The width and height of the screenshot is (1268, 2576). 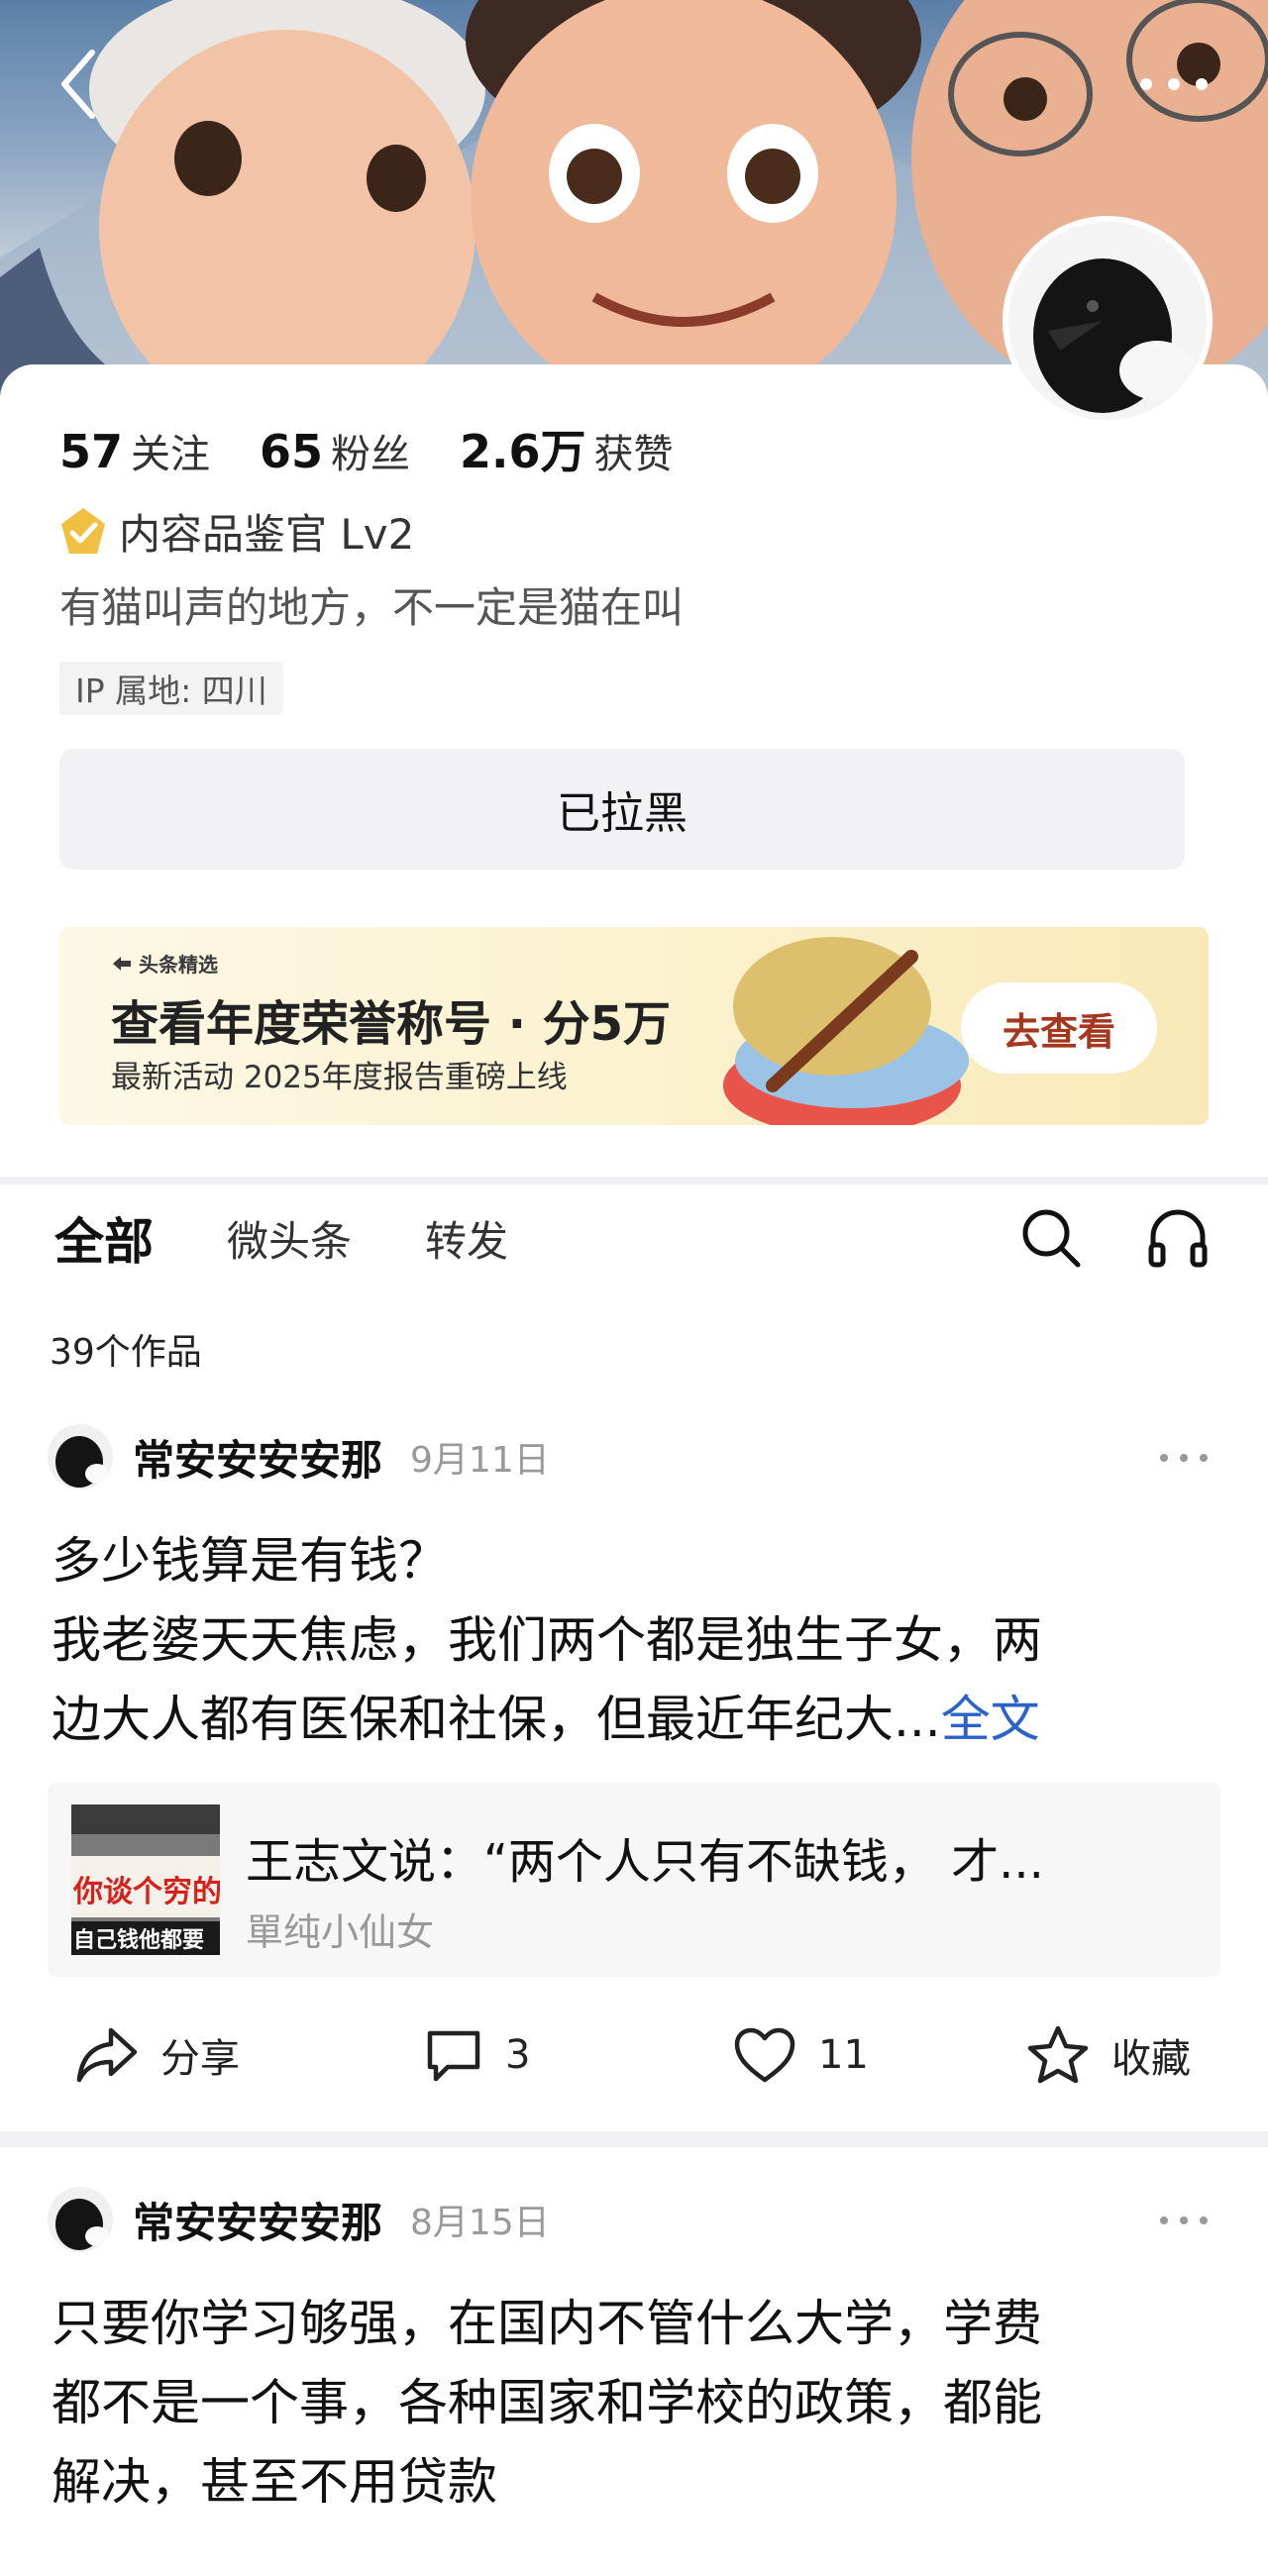 I want to click on post-text-line: 只要你学习够强，在国内不管什么大学，学费, so click(x=547, y=2323).